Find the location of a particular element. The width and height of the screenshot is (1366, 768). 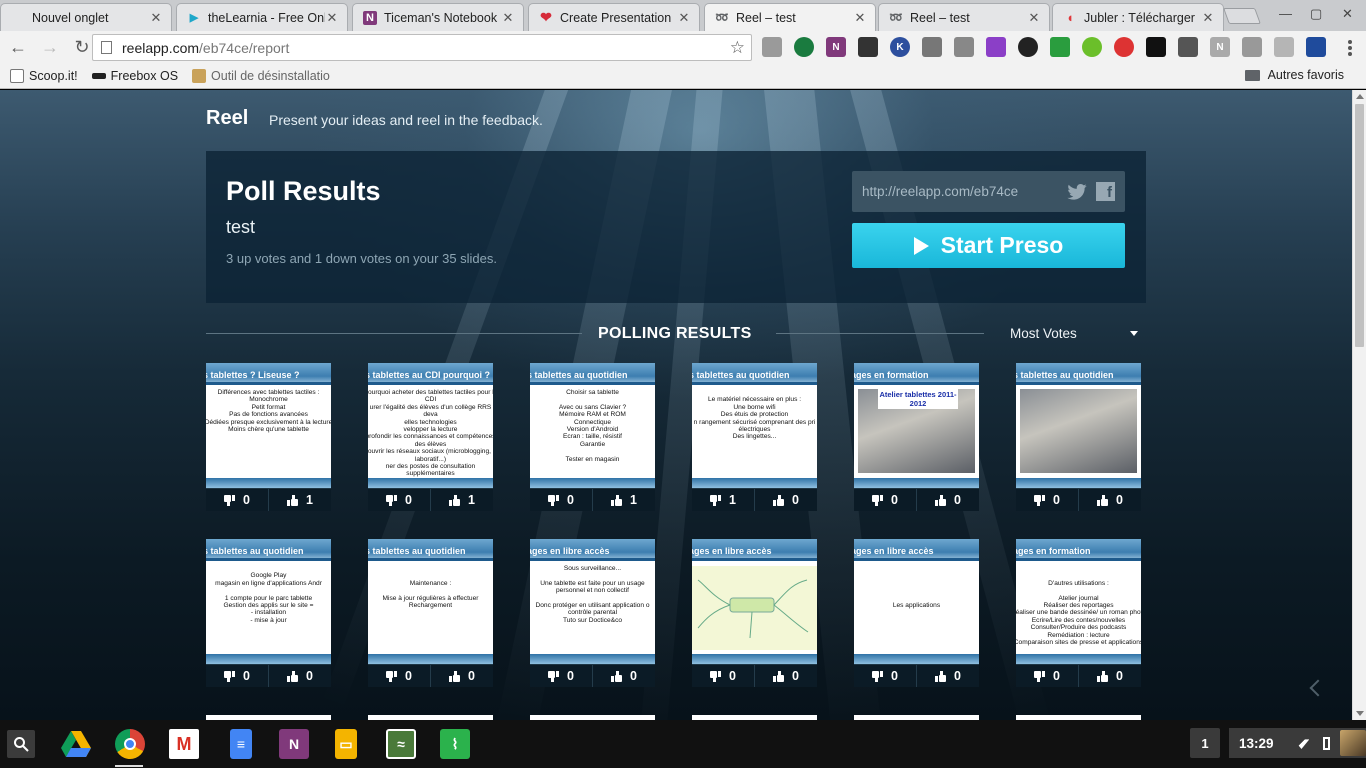

facebook-icon: f is located at coordinates (1105, 191).